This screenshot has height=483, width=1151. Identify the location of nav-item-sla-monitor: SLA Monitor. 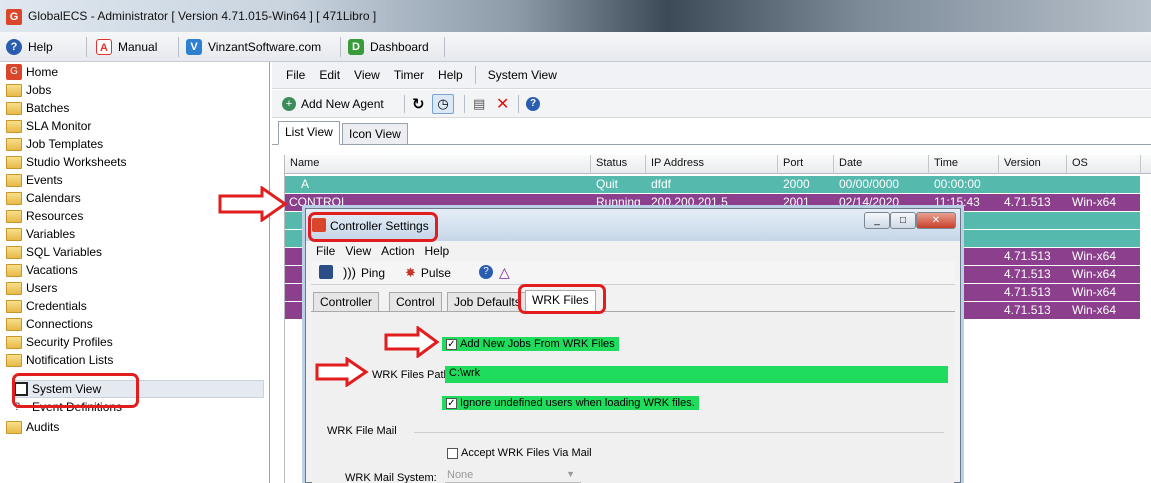
(48, 126).